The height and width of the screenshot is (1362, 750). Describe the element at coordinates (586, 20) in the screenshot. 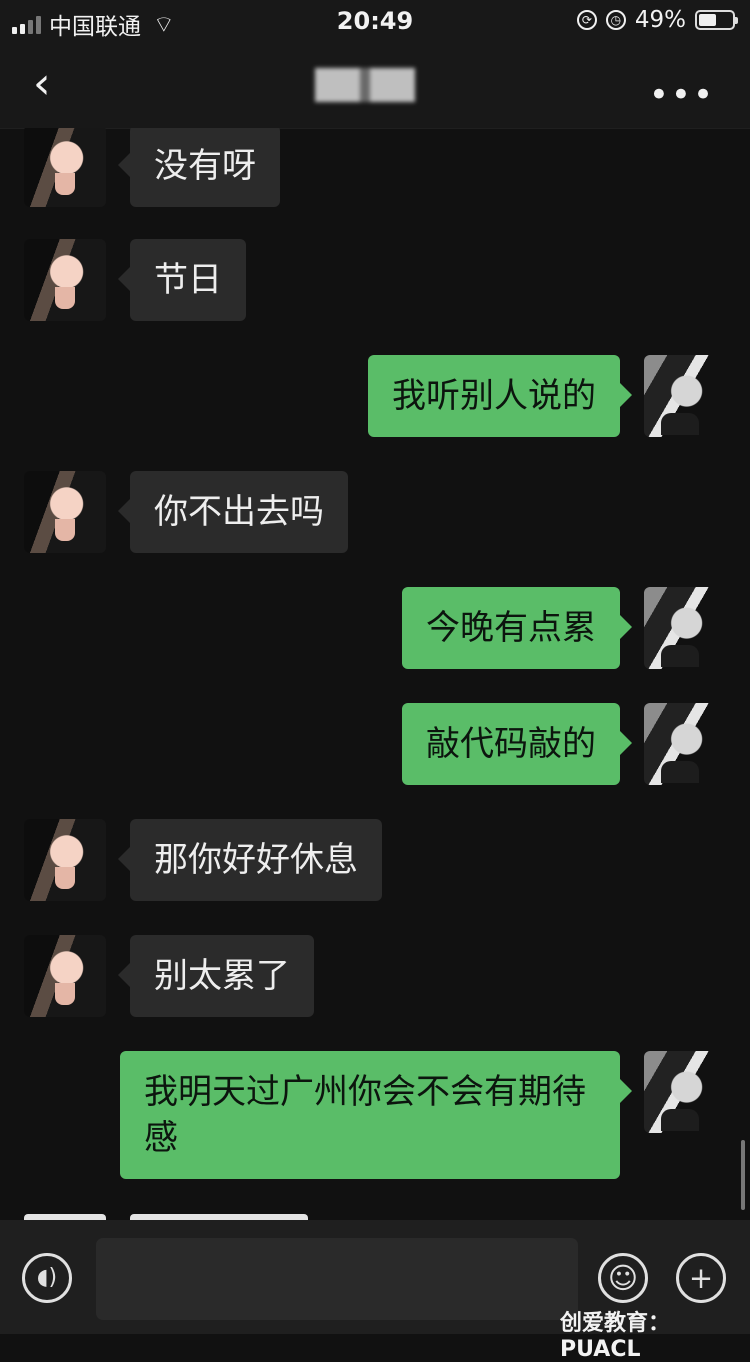

I see `orientation-lock-icon: ⟳` at that location.